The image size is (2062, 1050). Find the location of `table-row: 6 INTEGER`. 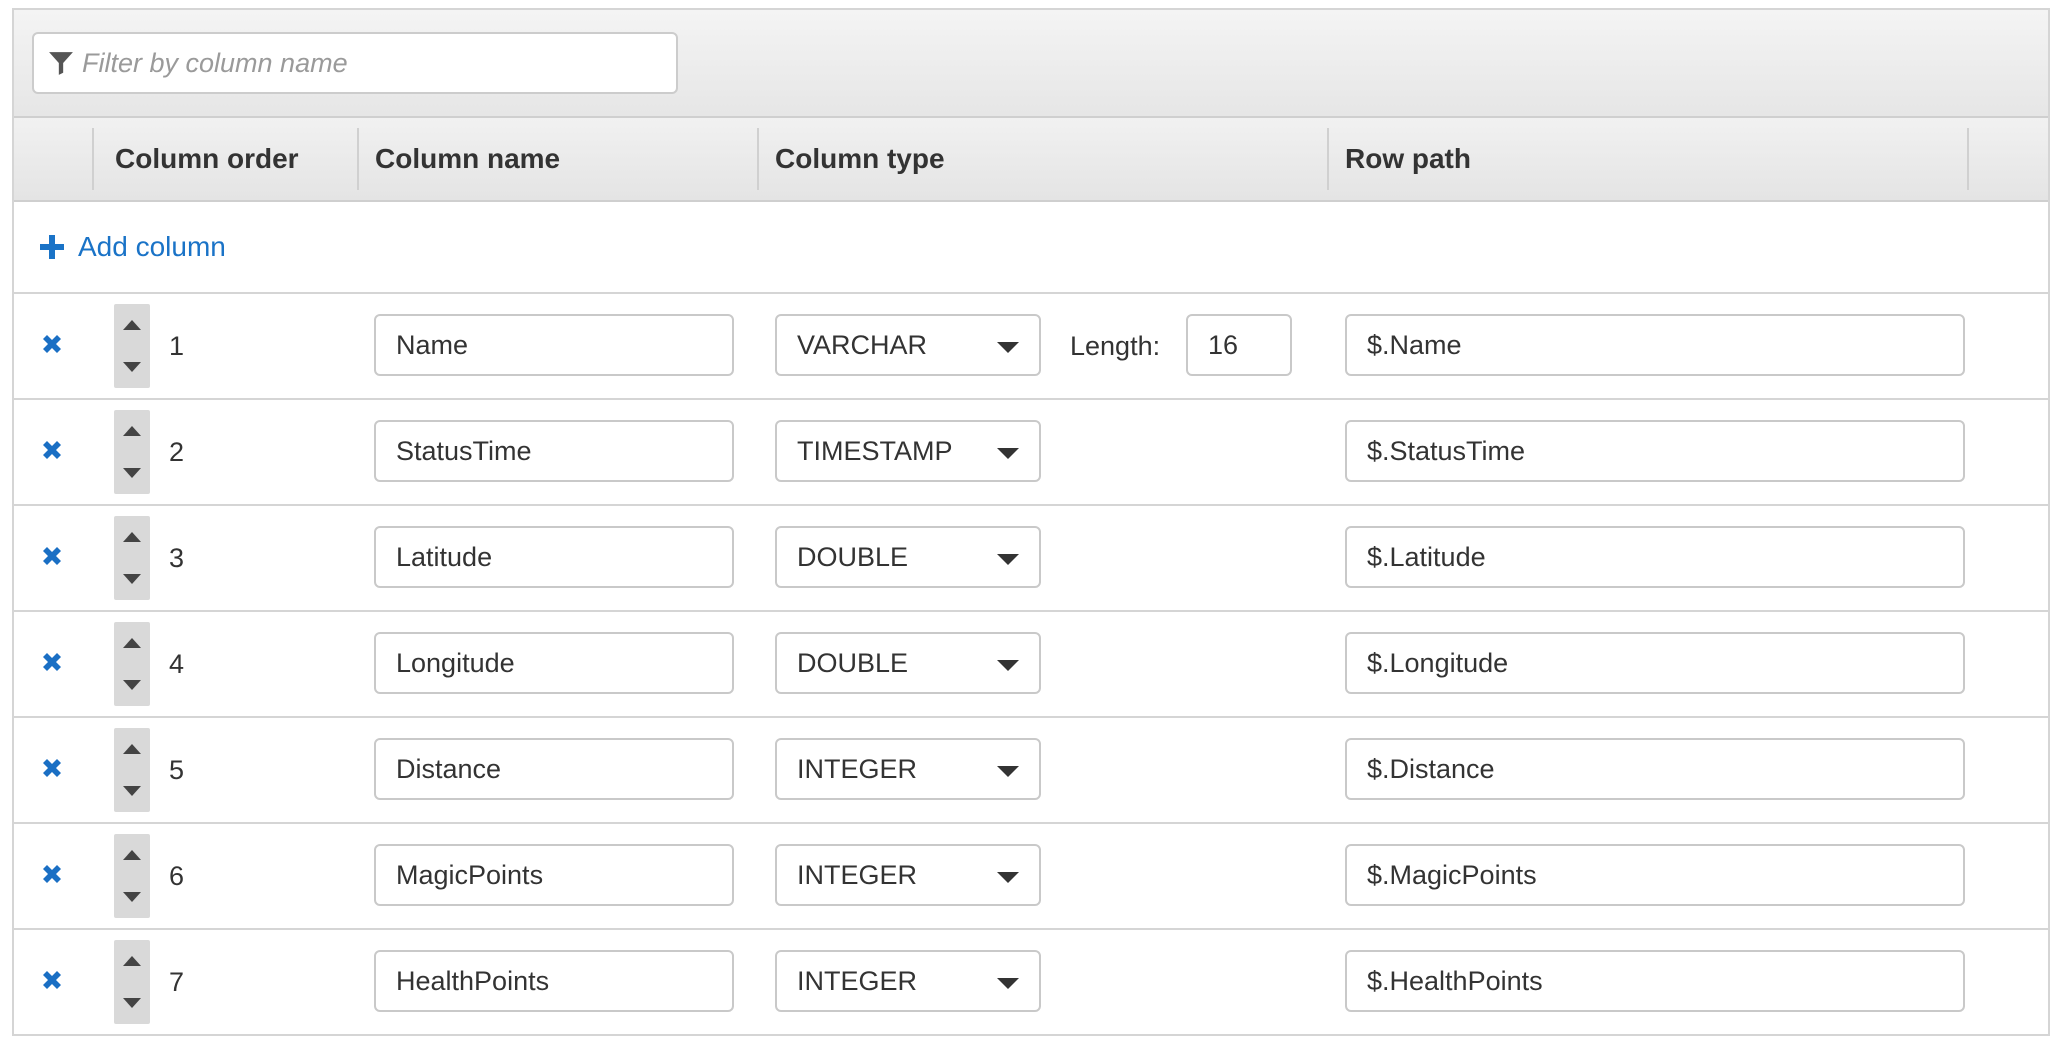

table-row: 6 INTEGER is located at coordinates (1031, 877).